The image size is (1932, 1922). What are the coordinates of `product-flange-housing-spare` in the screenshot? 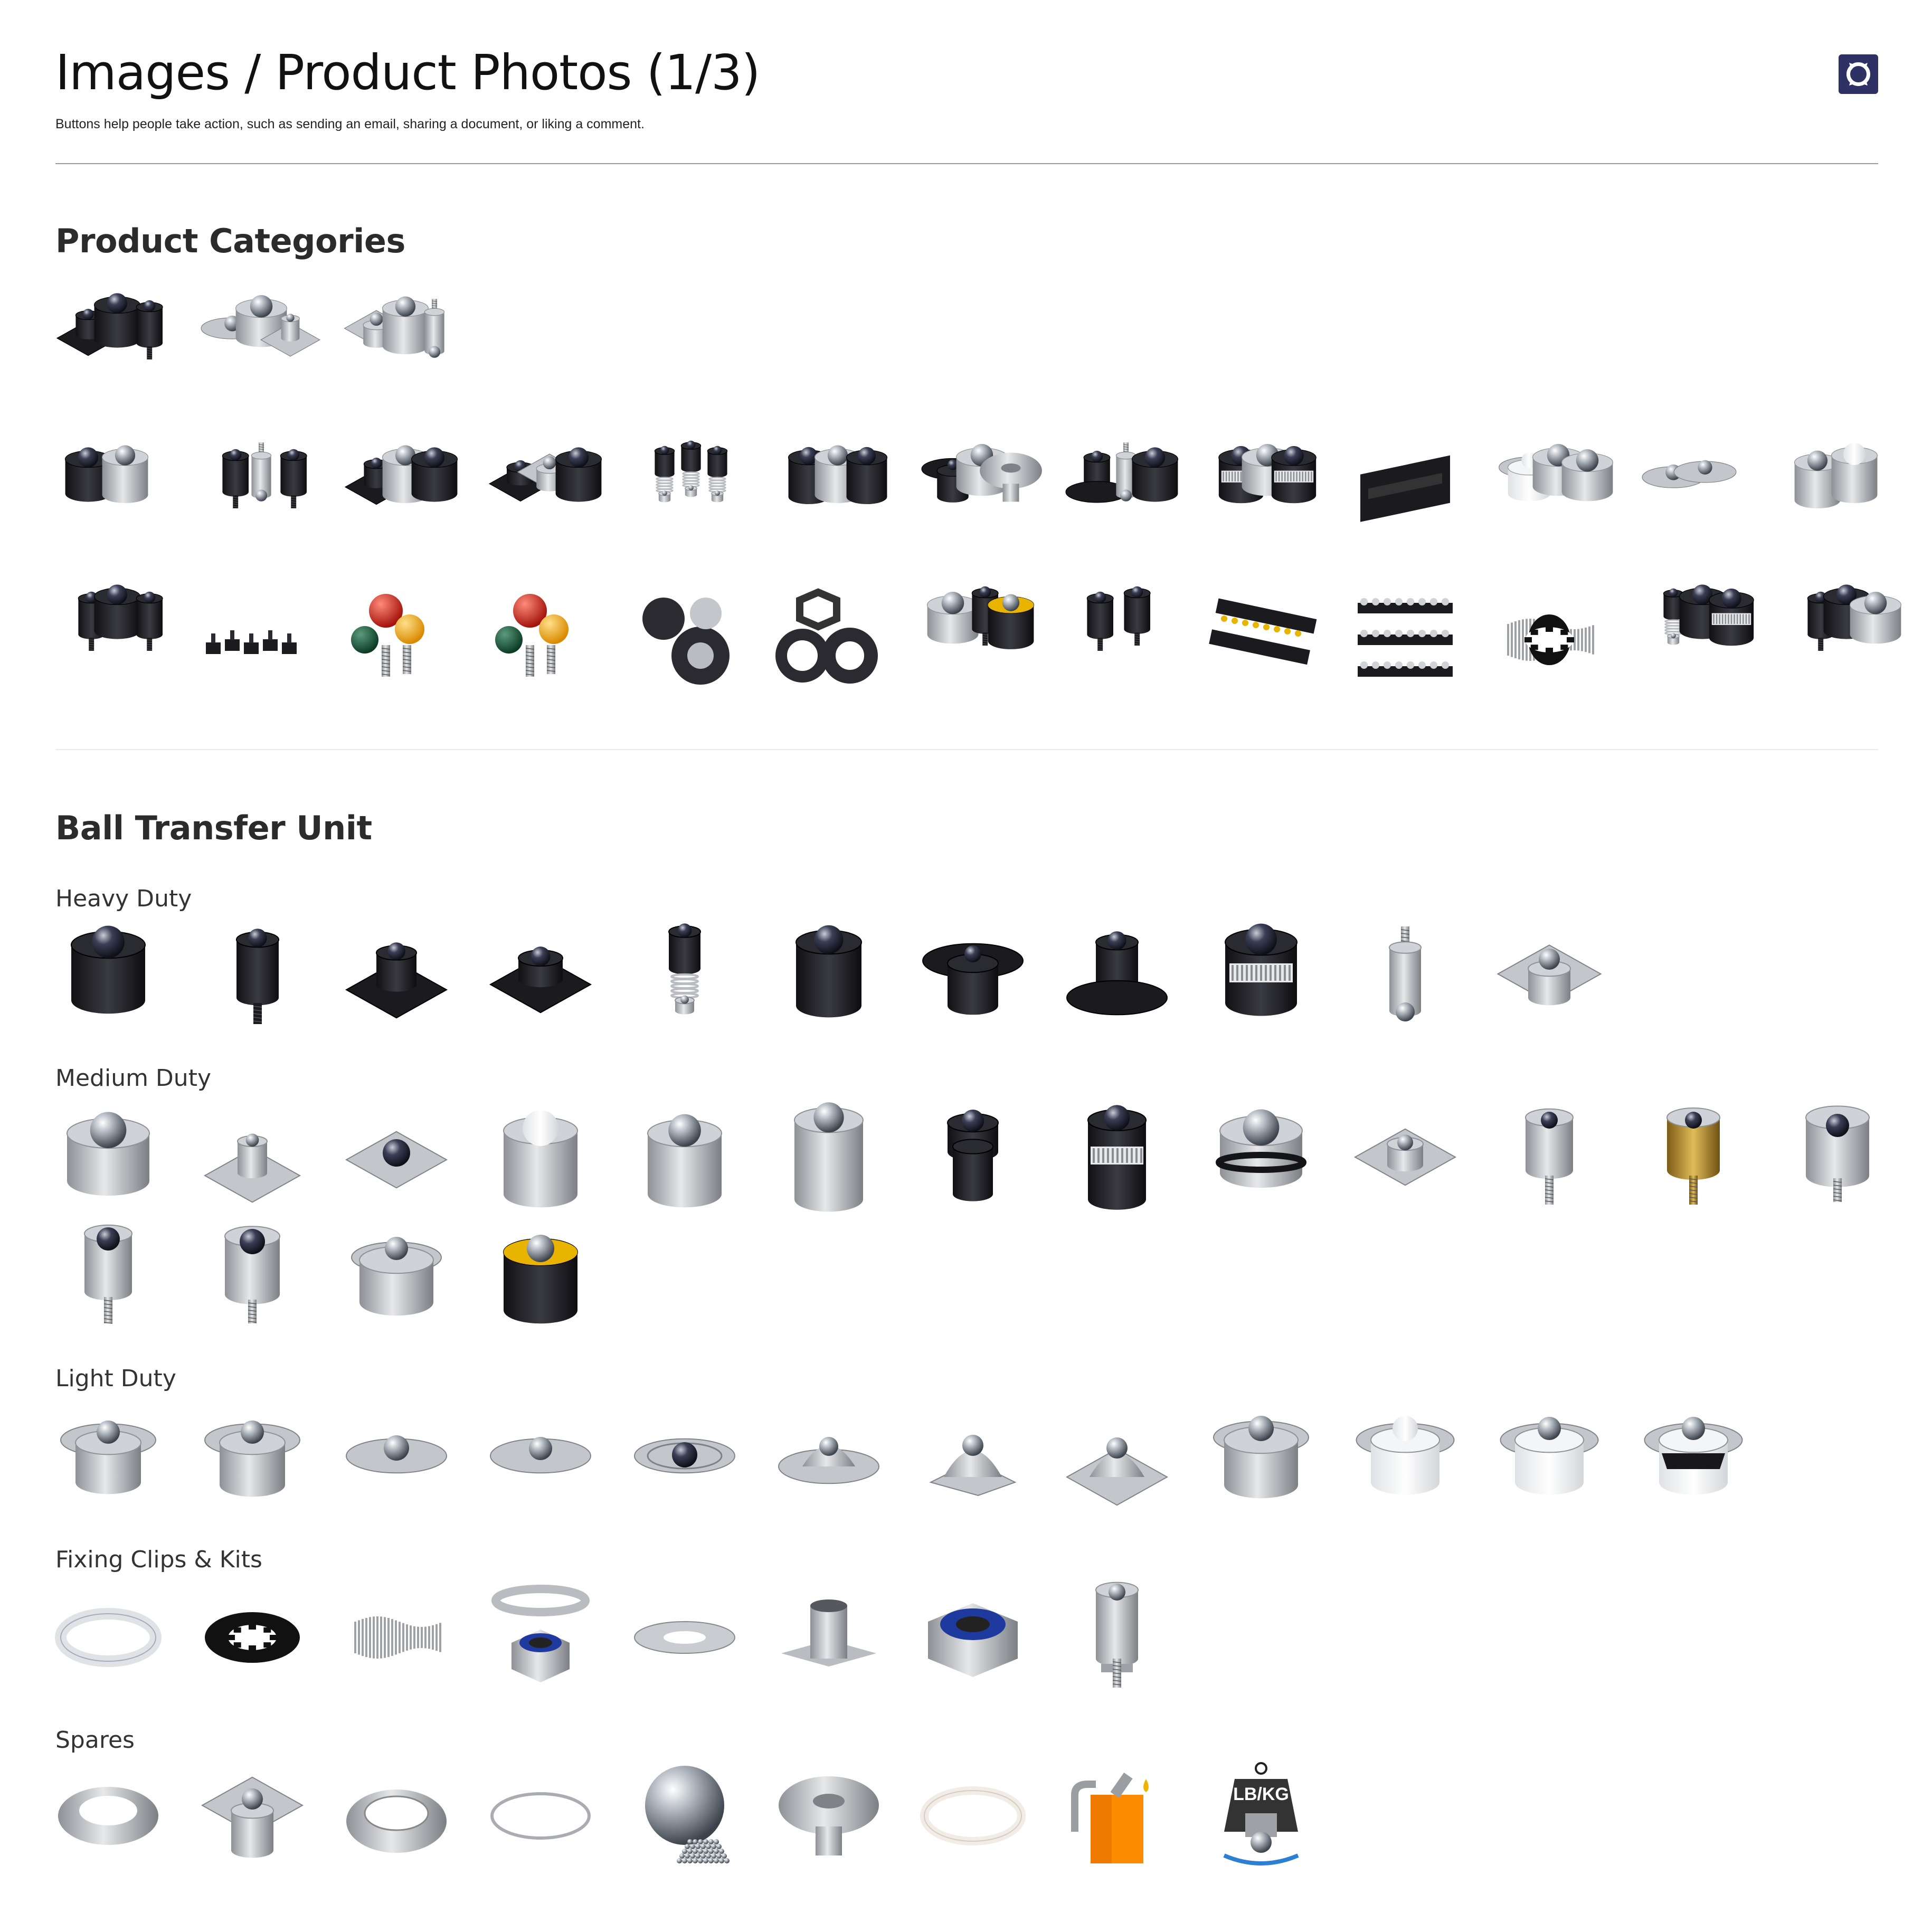 It's located at (252, 1816).